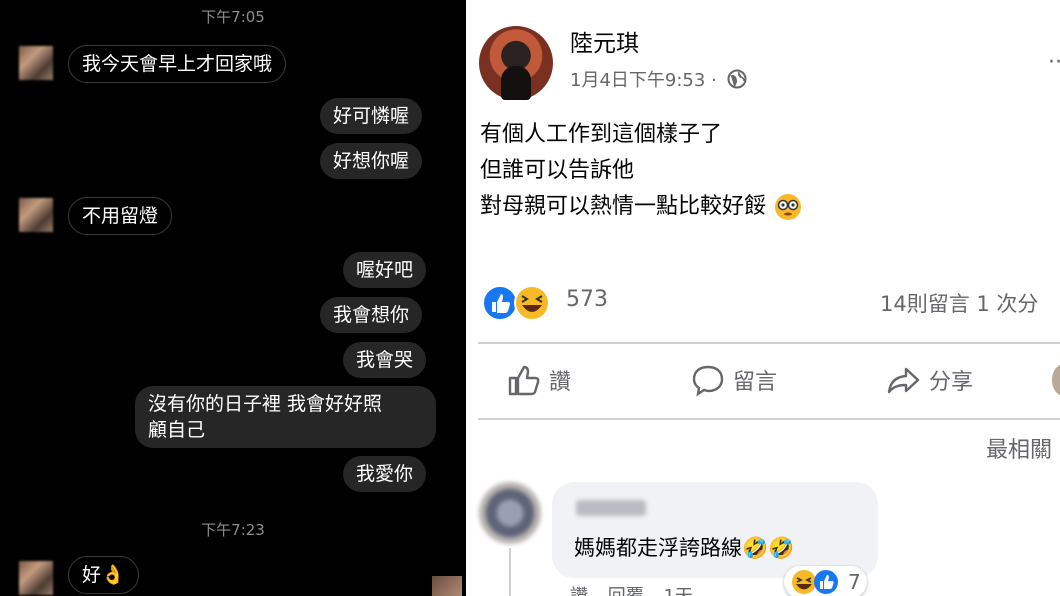  What do you see at coordinates (623, 206) in the screenshot?
I see `post-text: 對母親可以熱情一點比較好餒` at bounding box center [623, 206].